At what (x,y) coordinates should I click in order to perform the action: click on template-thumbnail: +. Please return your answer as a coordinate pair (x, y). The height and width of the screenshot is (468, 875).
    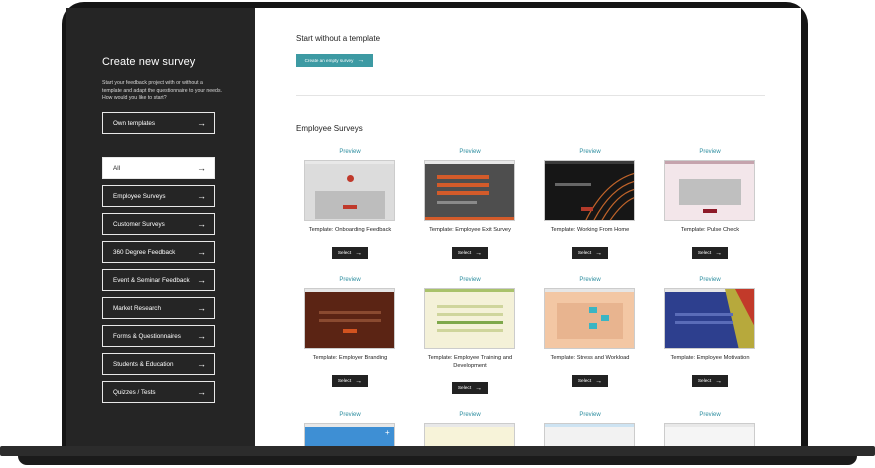
    Looking at the image, I should click on (349, 434).